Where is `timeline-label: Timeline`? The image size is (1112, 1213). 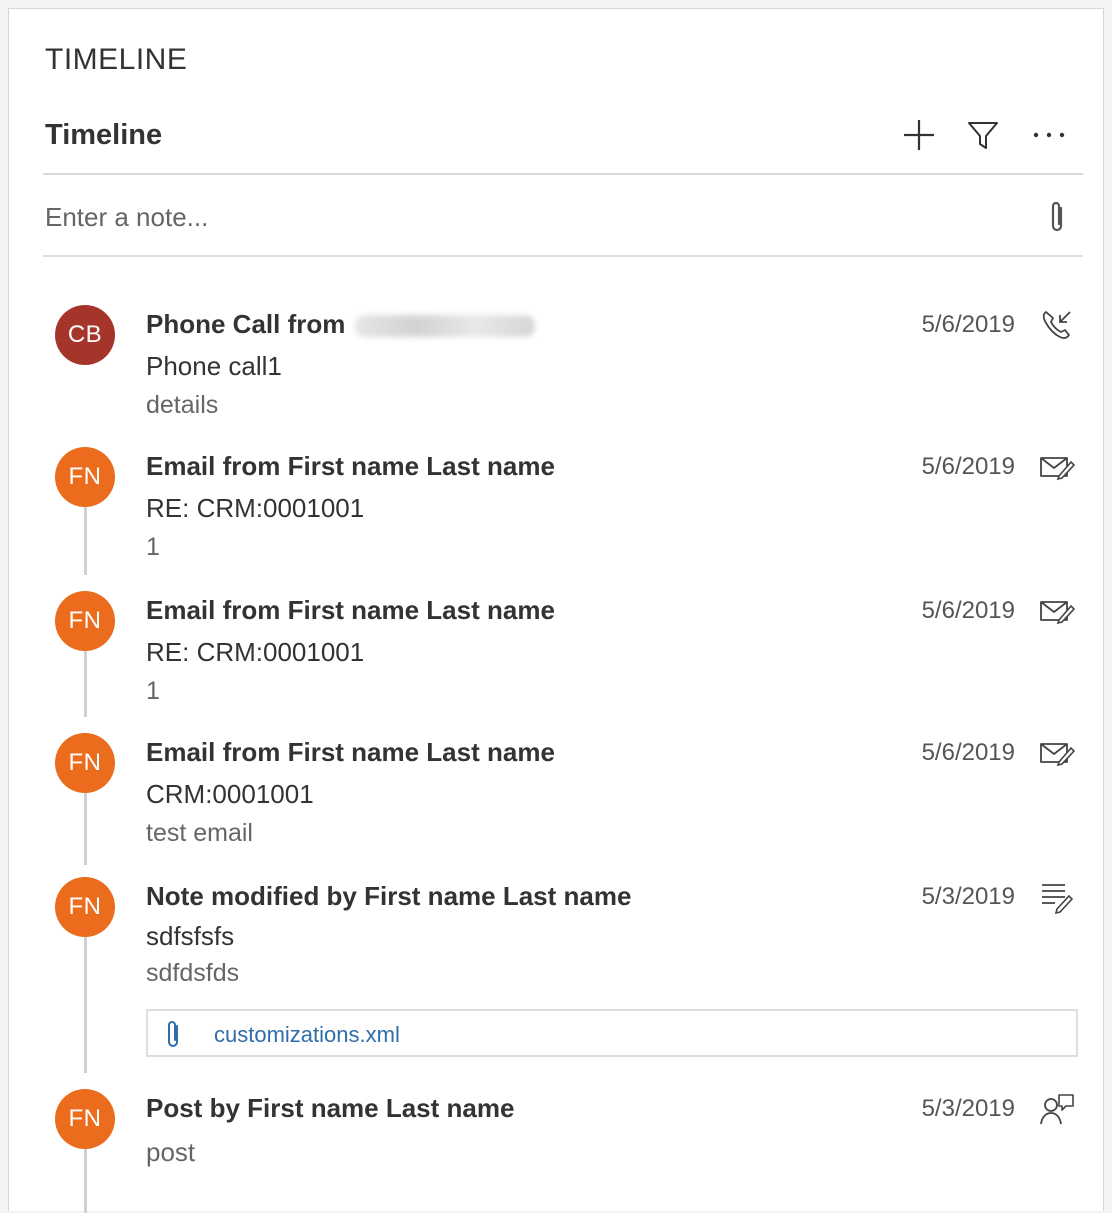 timeline-label: Timeline is located at coordinates (104, 135).